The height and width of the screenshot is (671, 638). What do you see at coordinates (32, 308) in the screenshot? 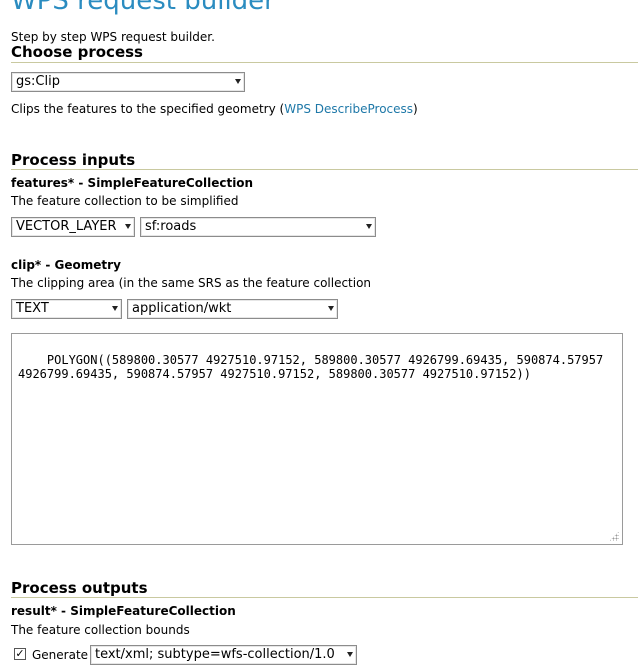
I see `clip-source-type-value: TEXT` at bounding box center [32, 308].